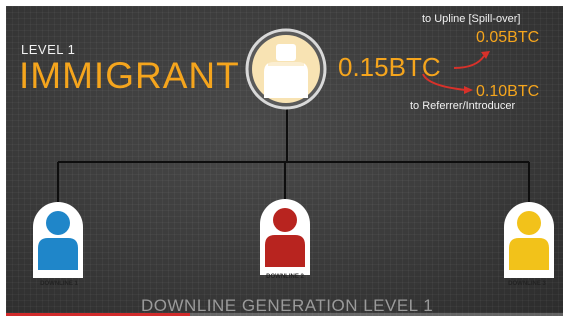 The width and height of the screenshot is (569, 322). Describe the element at coordinates (98, 314) in the screenshot. I see `video-progress-fill` at that location.